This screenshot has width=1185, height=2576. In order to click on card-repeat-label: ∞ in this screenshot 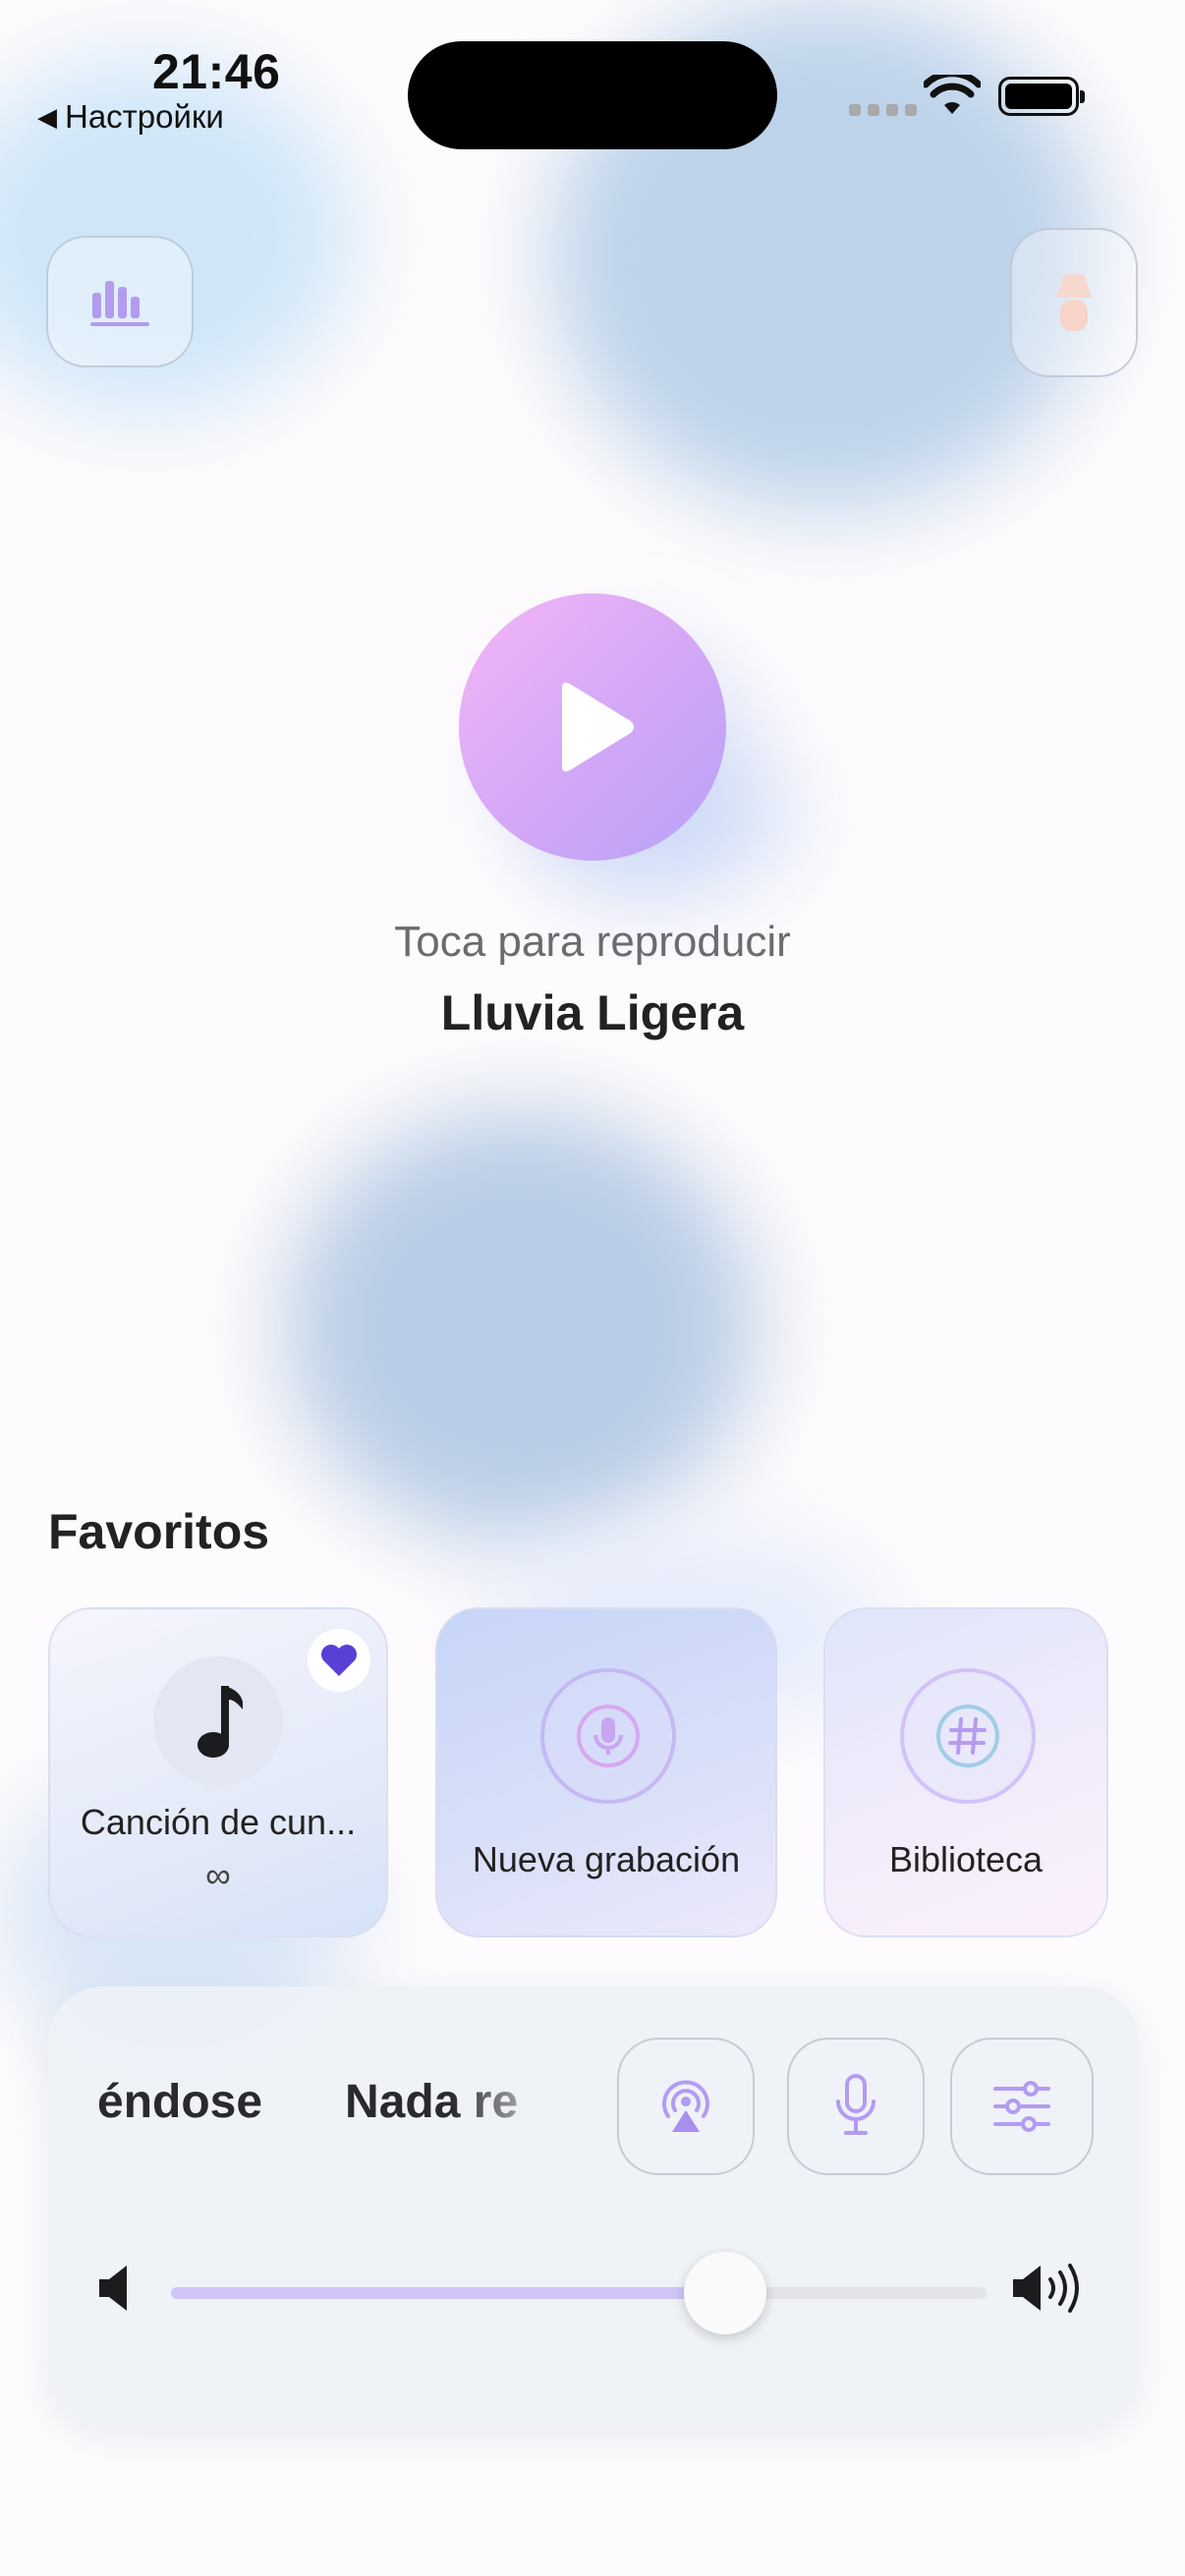, I will do `click(218, 1875)`.